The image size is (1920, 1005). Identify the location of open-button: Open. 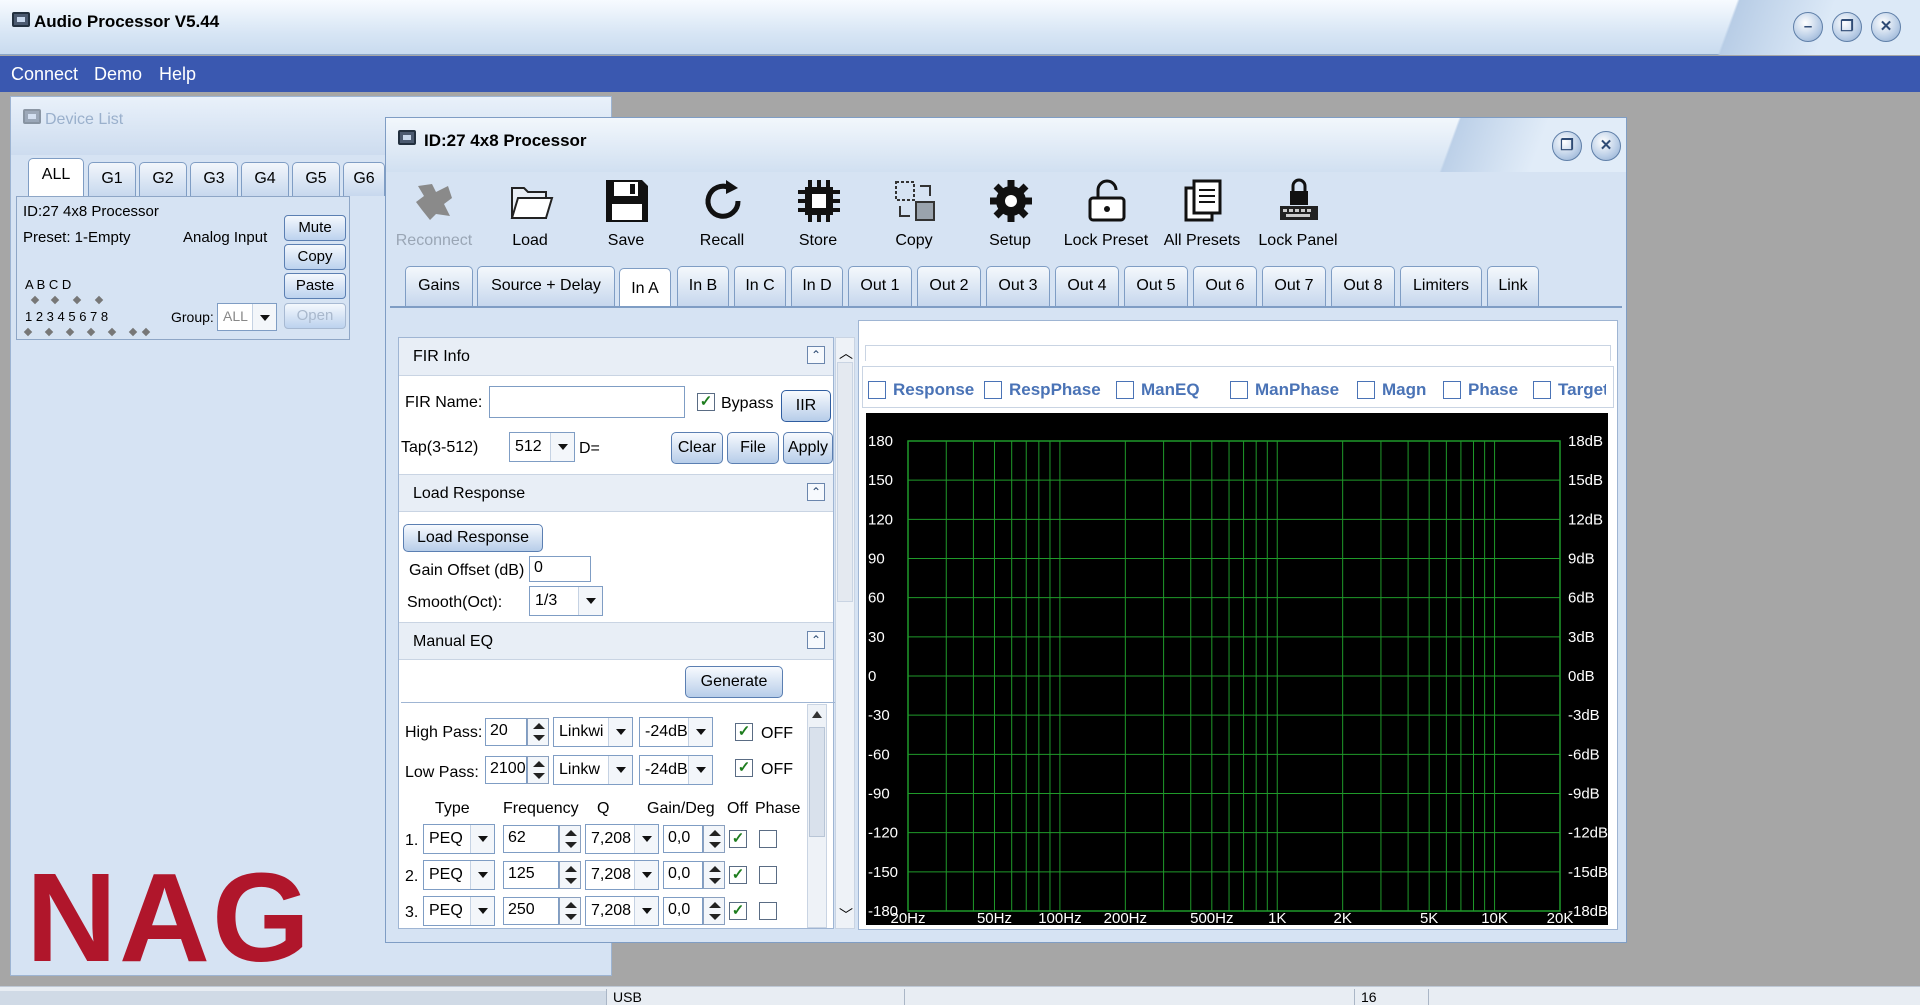
(315, 316).